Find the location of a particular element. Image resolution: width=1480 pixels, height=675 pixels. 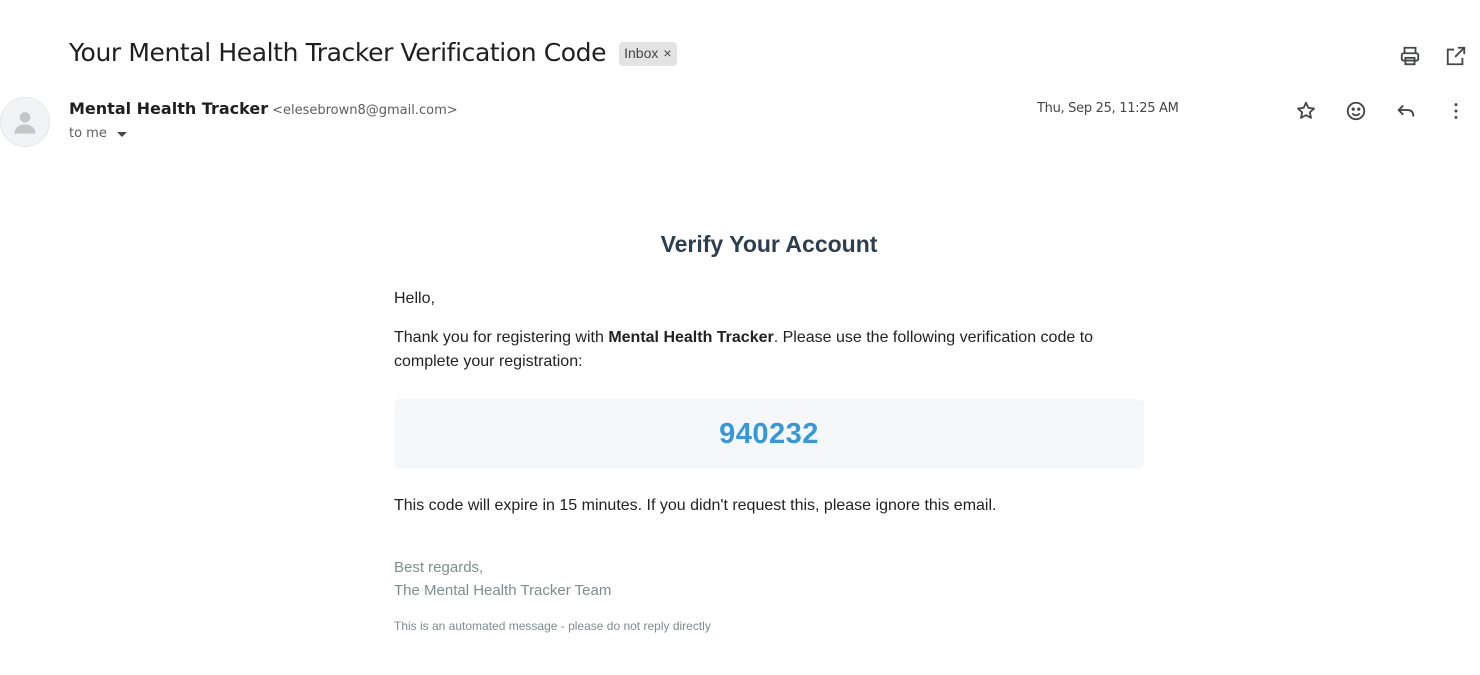

emoji-react-icon is located at coordinates (1356, 111).